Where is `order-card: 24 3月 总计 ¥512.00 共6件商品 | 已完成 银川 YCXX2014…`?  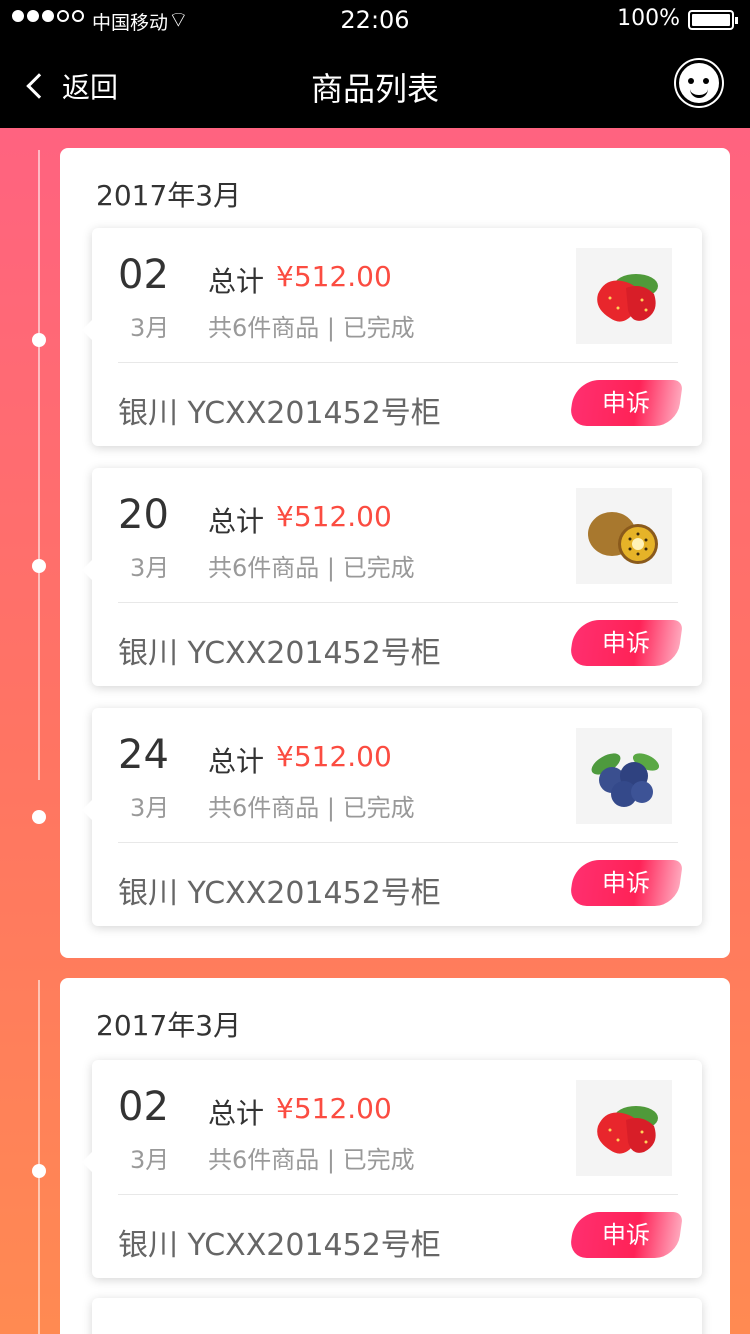 order-card: 24 3月 总计 ¥512.00 共6件商品 | 已完成 银川 YCXX2014… is located at coordinates (392, 817).